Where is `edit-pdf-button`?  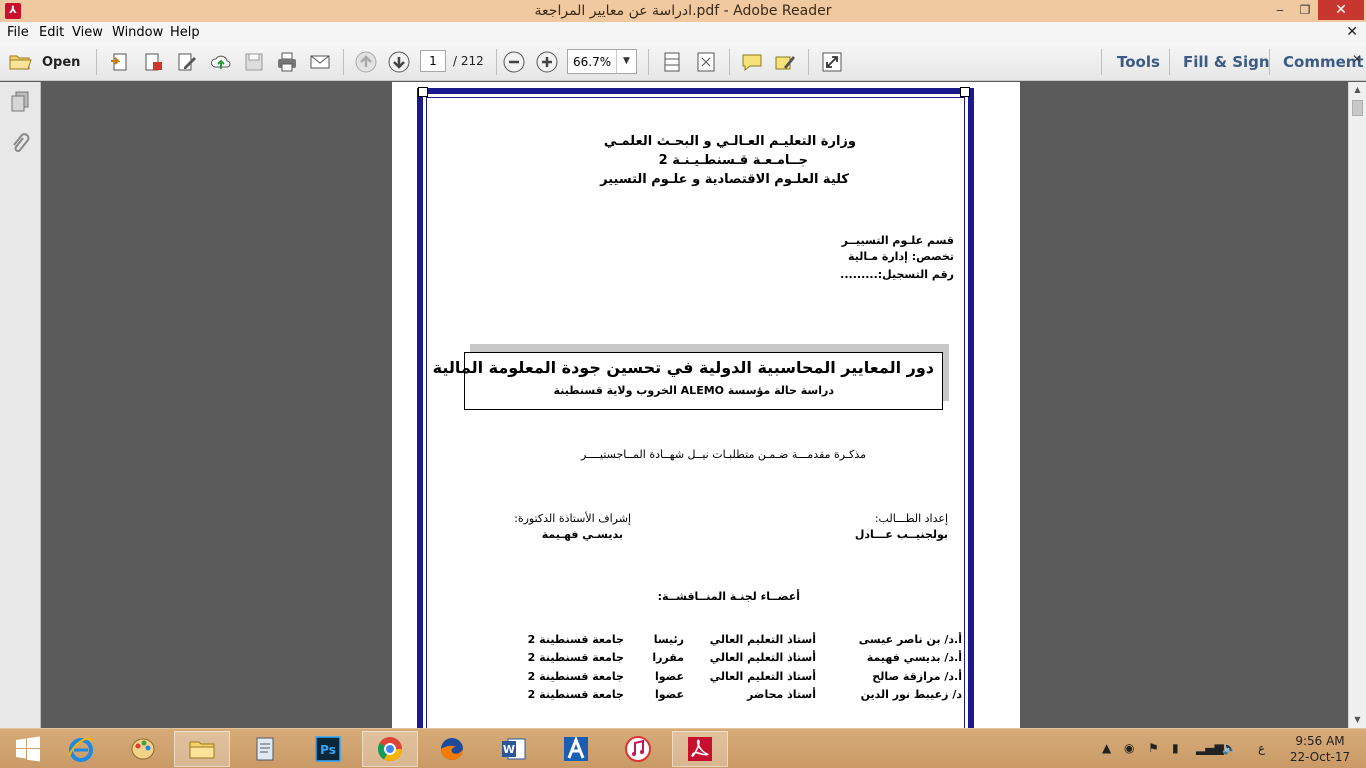 edit-pdf-button is located at coordinates (187, 62).